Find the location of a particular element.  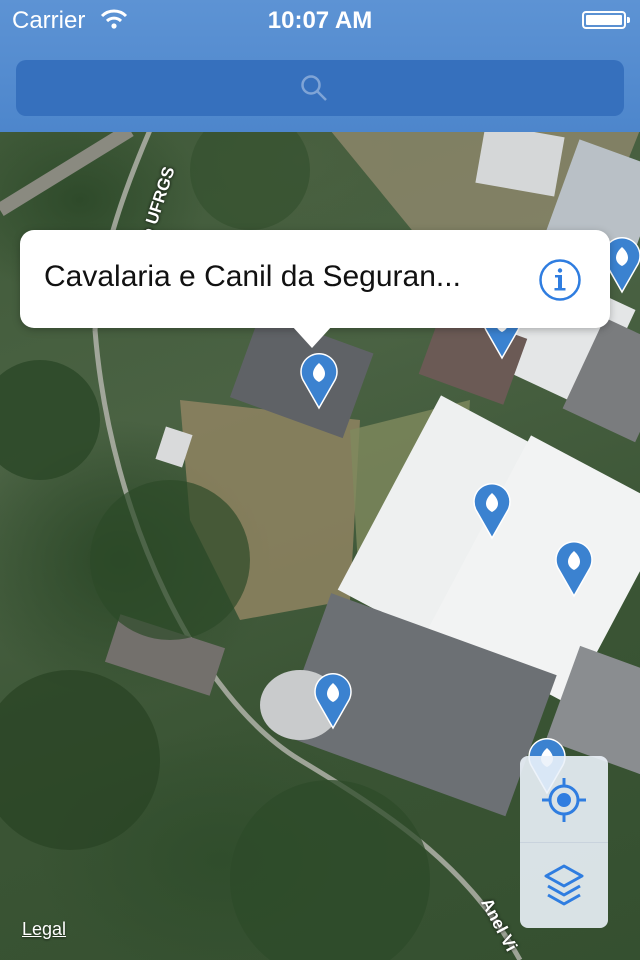

layers-button is located at coordinates (564, 885).